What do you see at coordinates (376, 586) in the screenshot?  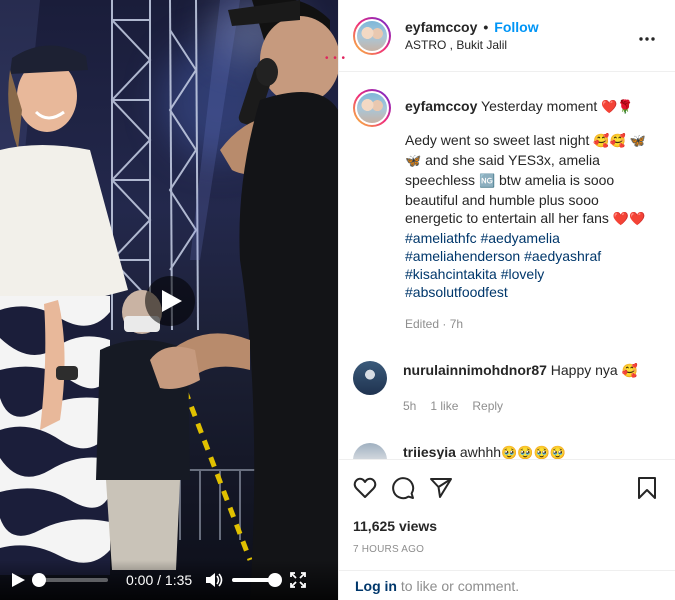 I see `login-link: Log in` at bounding box center [376, 586].